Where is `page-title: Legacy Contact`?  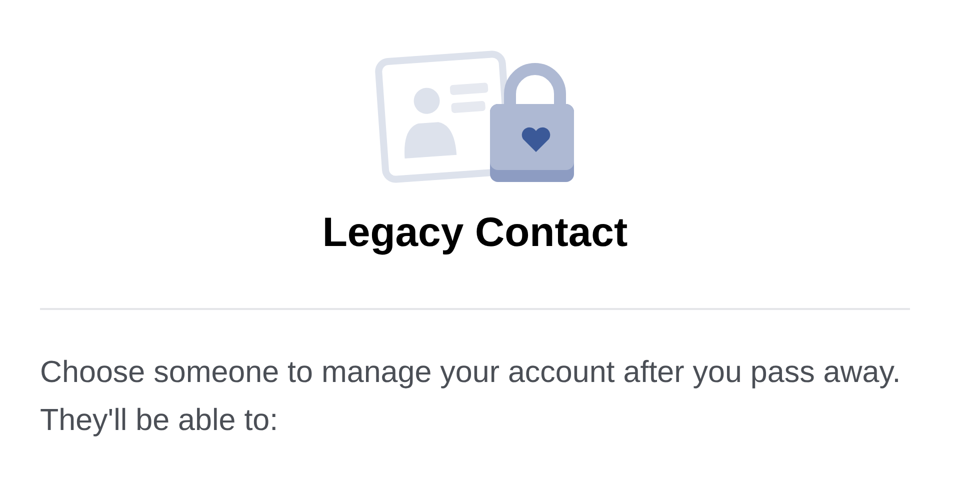 page-title: Legacy Contact is located at coordinates (475, 232).